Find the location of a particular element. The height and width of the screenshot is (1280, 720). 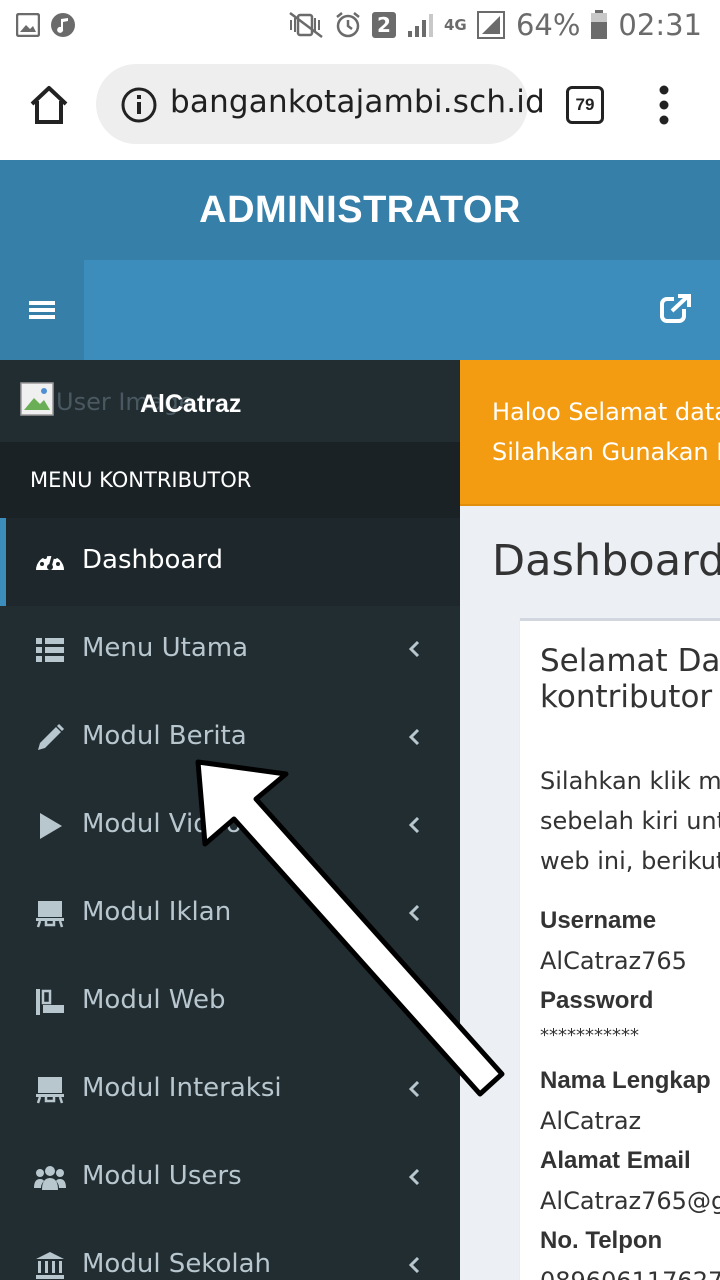

sidebar-item-label: Dashboard is located at coordinates (153, 560).